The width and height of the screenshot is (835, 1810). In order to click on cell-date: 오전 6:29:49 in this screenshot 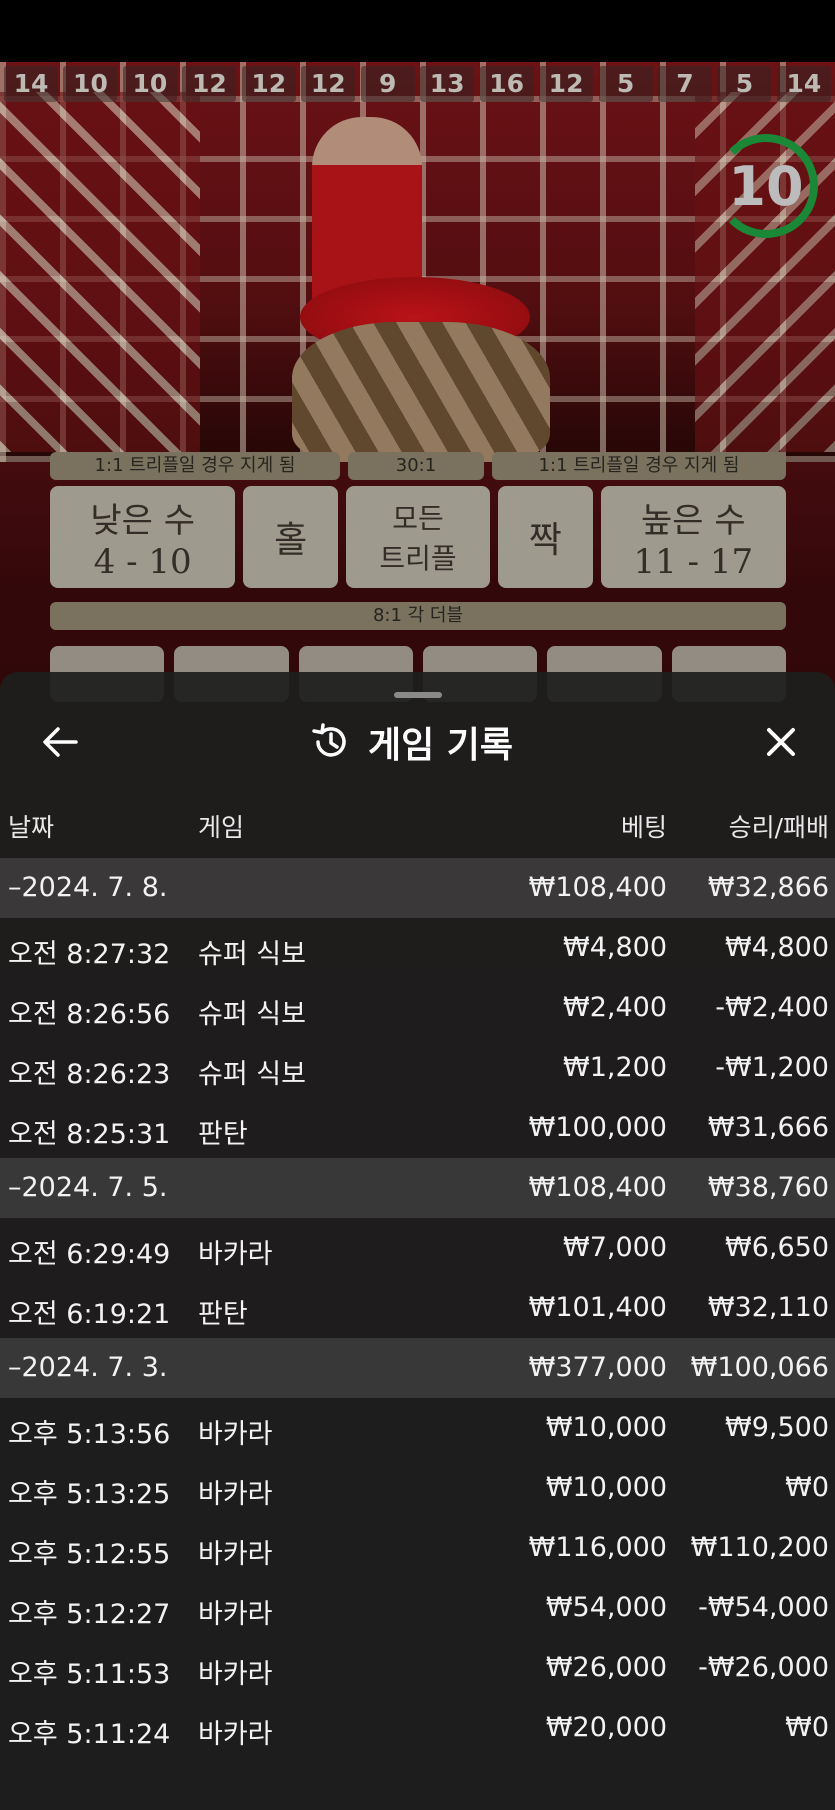, I will do `click(89, 1254)`.